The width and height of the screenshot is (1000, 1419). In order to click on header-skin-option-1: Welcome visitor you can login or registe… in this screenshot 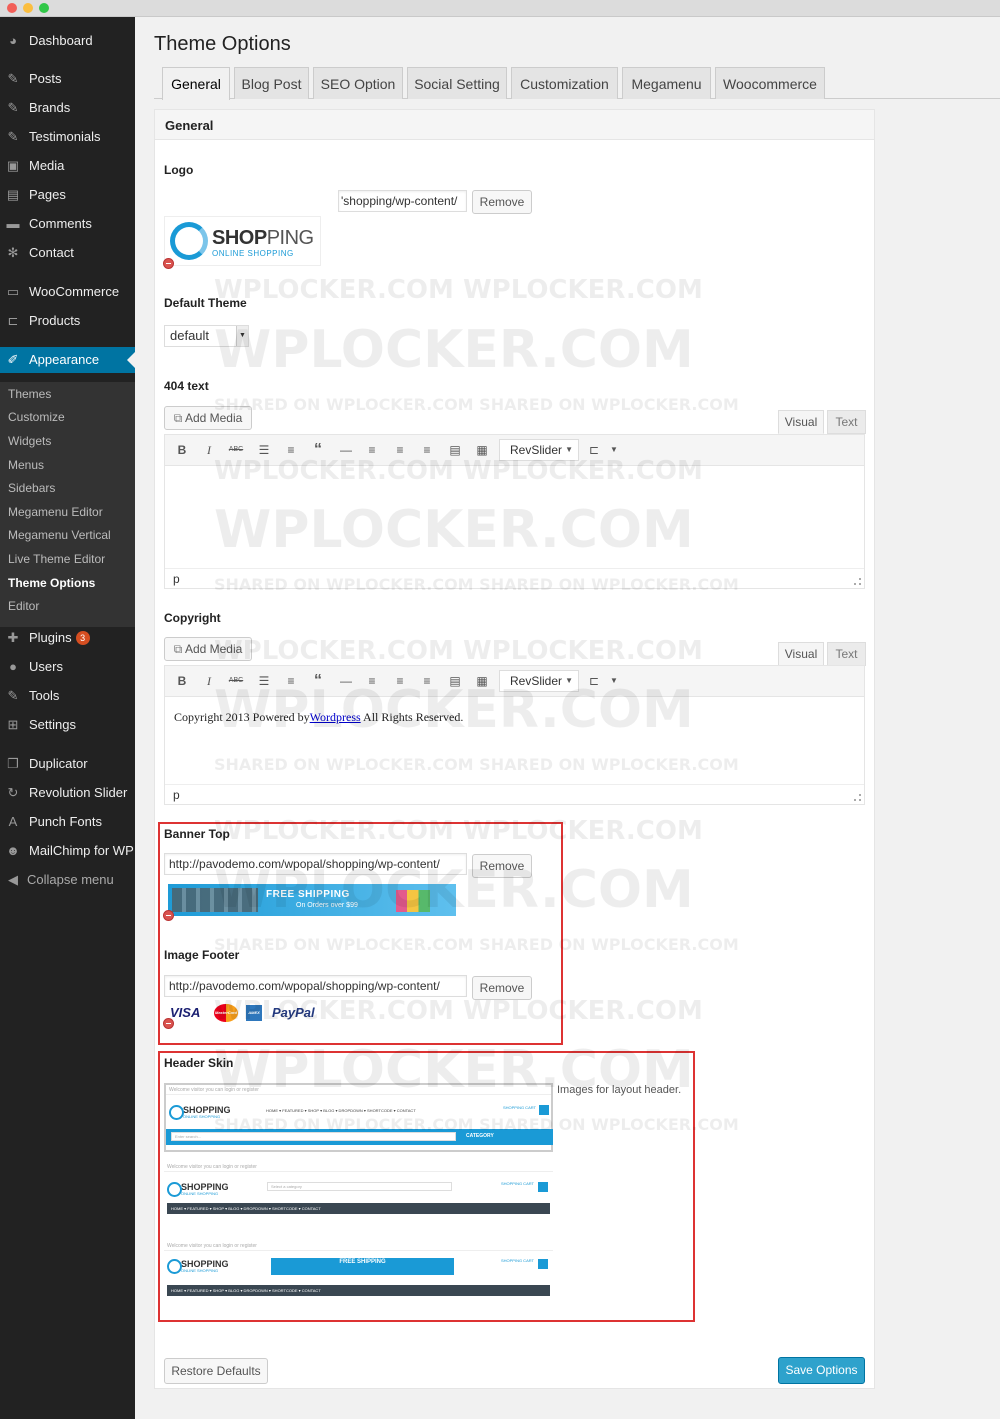, I will do `click(358, 1117)`.